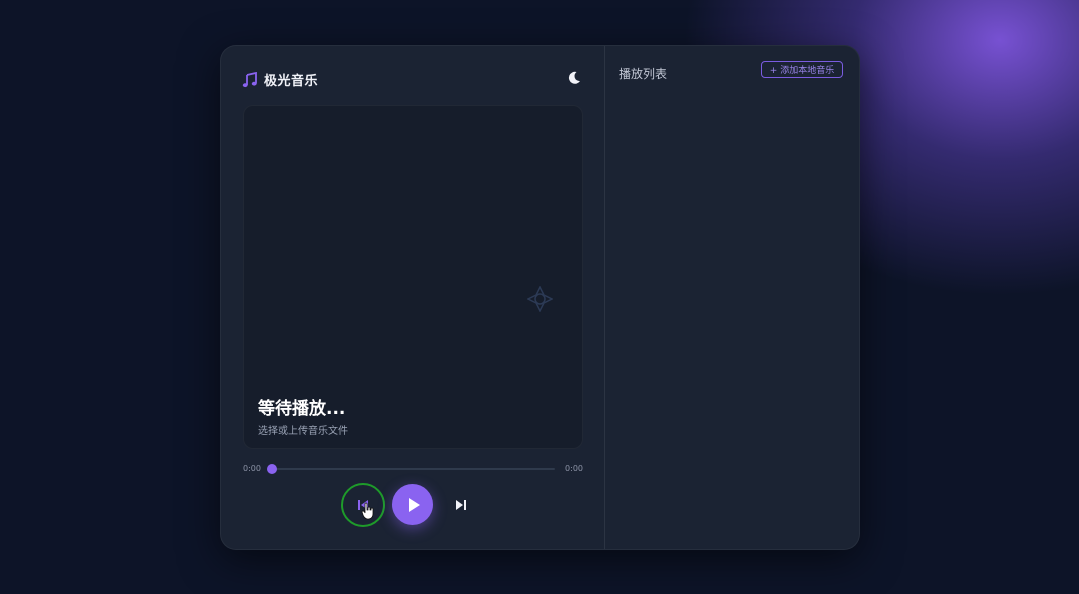  I want to click on play-button, so click(412, 504).